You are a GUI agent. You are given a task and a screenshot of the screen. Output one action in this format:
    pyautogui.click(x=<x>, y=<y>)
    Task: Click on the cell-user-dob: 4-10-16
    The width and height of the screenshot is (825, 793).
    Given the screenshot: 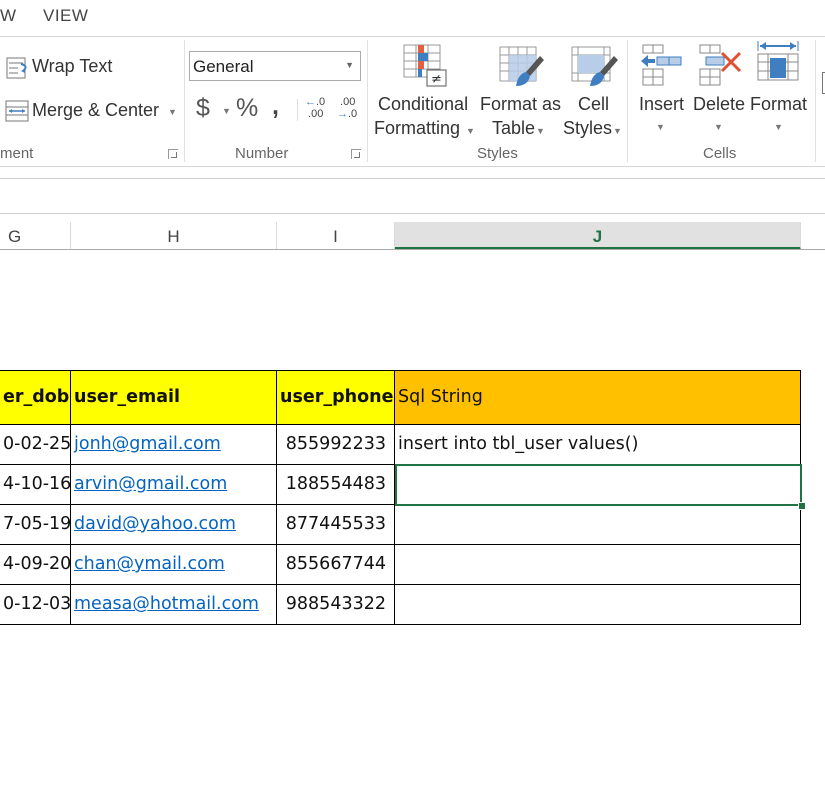 What is the action you would take?
    pyautogui.click(x=35, y=484)
    